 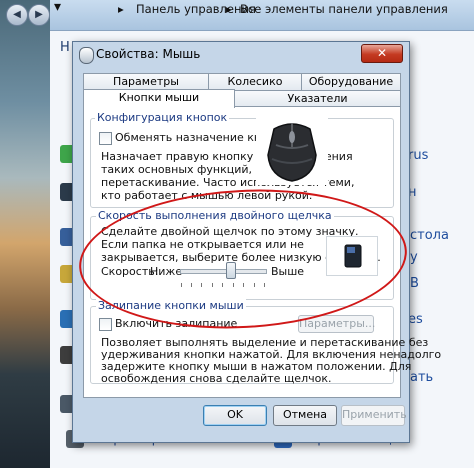 What do you see at coordinates (344, 9) in the screenshot?
I see `breadcrumb-all-items: Все элементы панели управления` at bounding box center [344, 9].